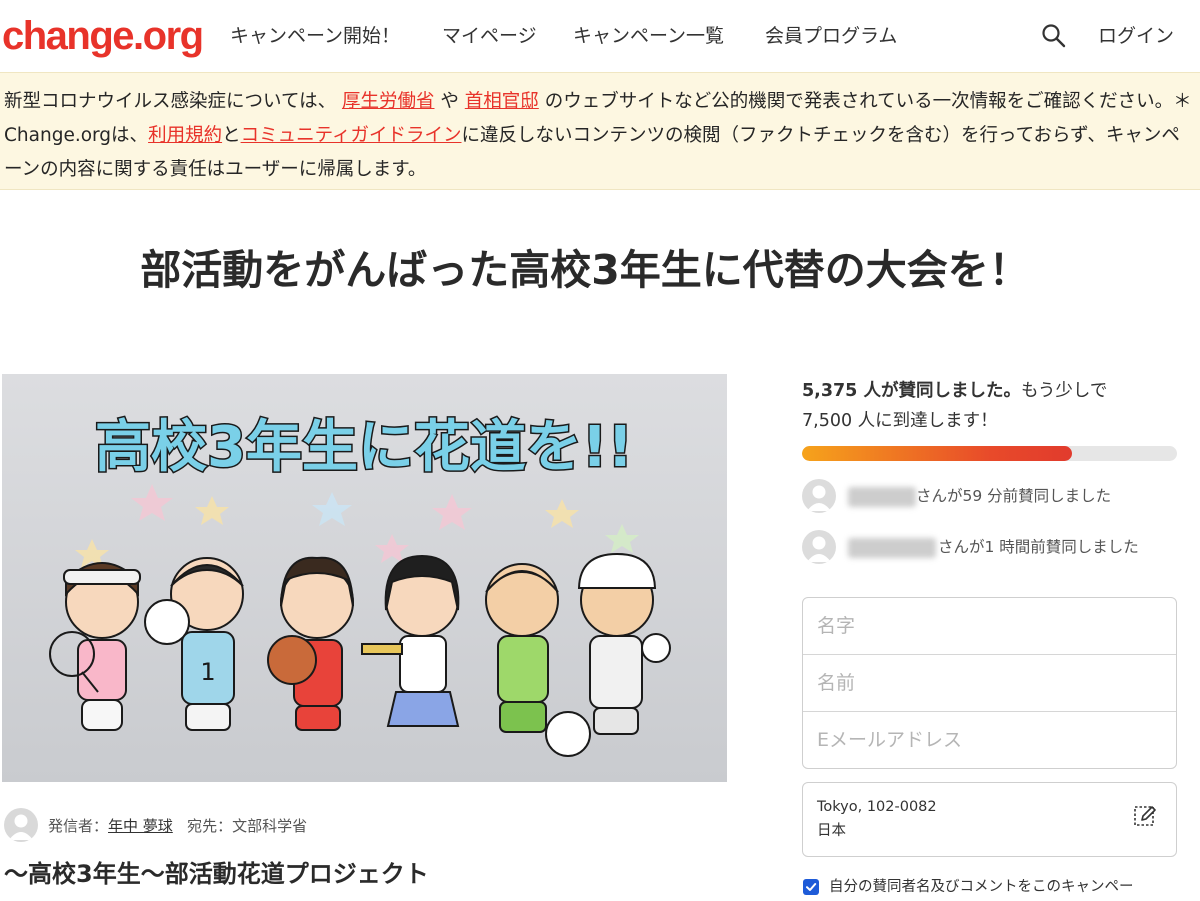 This screenshot has width=1200, height=901. I want to click on nav-start-campaign: キャンペーン開始！, so click(315, 36).